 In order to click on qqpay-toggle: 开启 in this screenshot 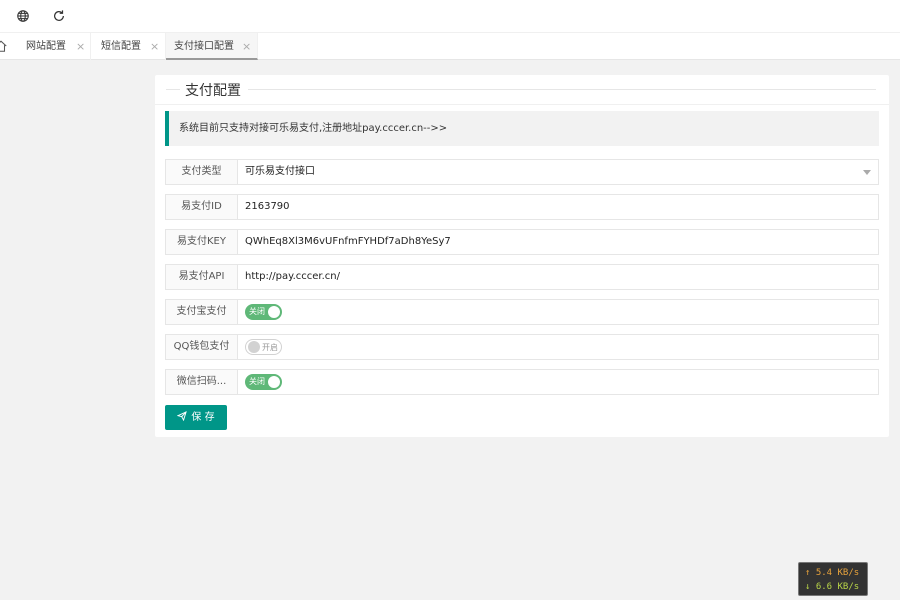, I will do `click(263, 347)`.